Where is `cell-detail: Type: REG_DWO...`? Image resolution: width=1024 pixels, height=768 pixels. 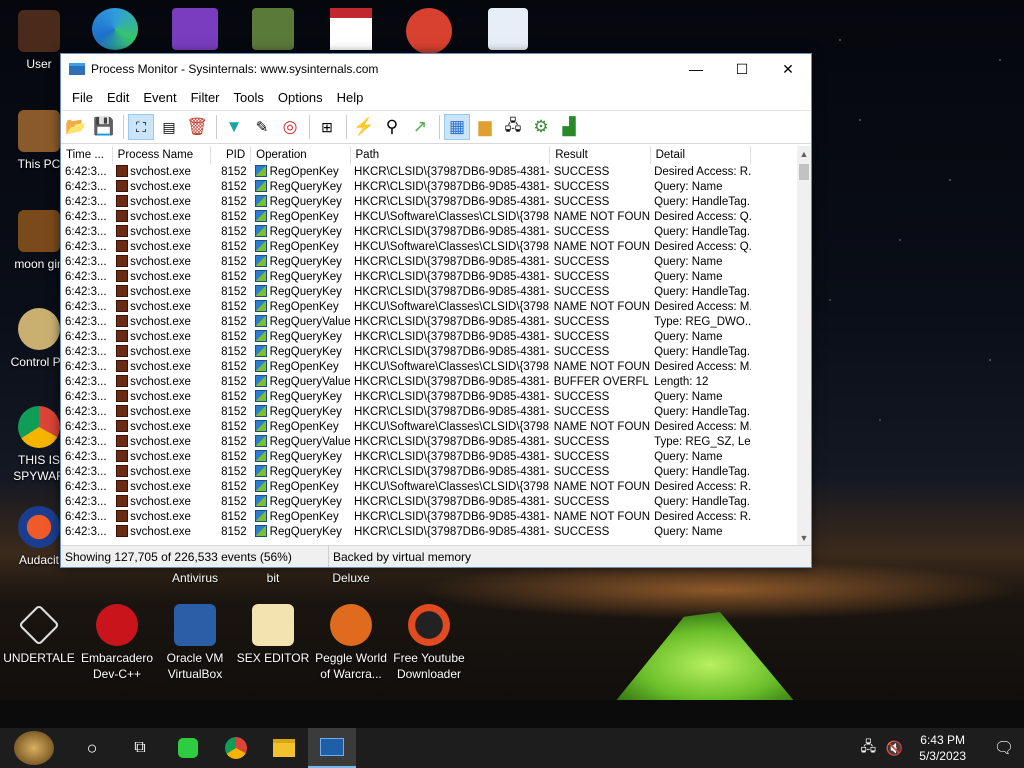
cell-detail: Type: REG_DWO... is located at coordinates (700, 321).